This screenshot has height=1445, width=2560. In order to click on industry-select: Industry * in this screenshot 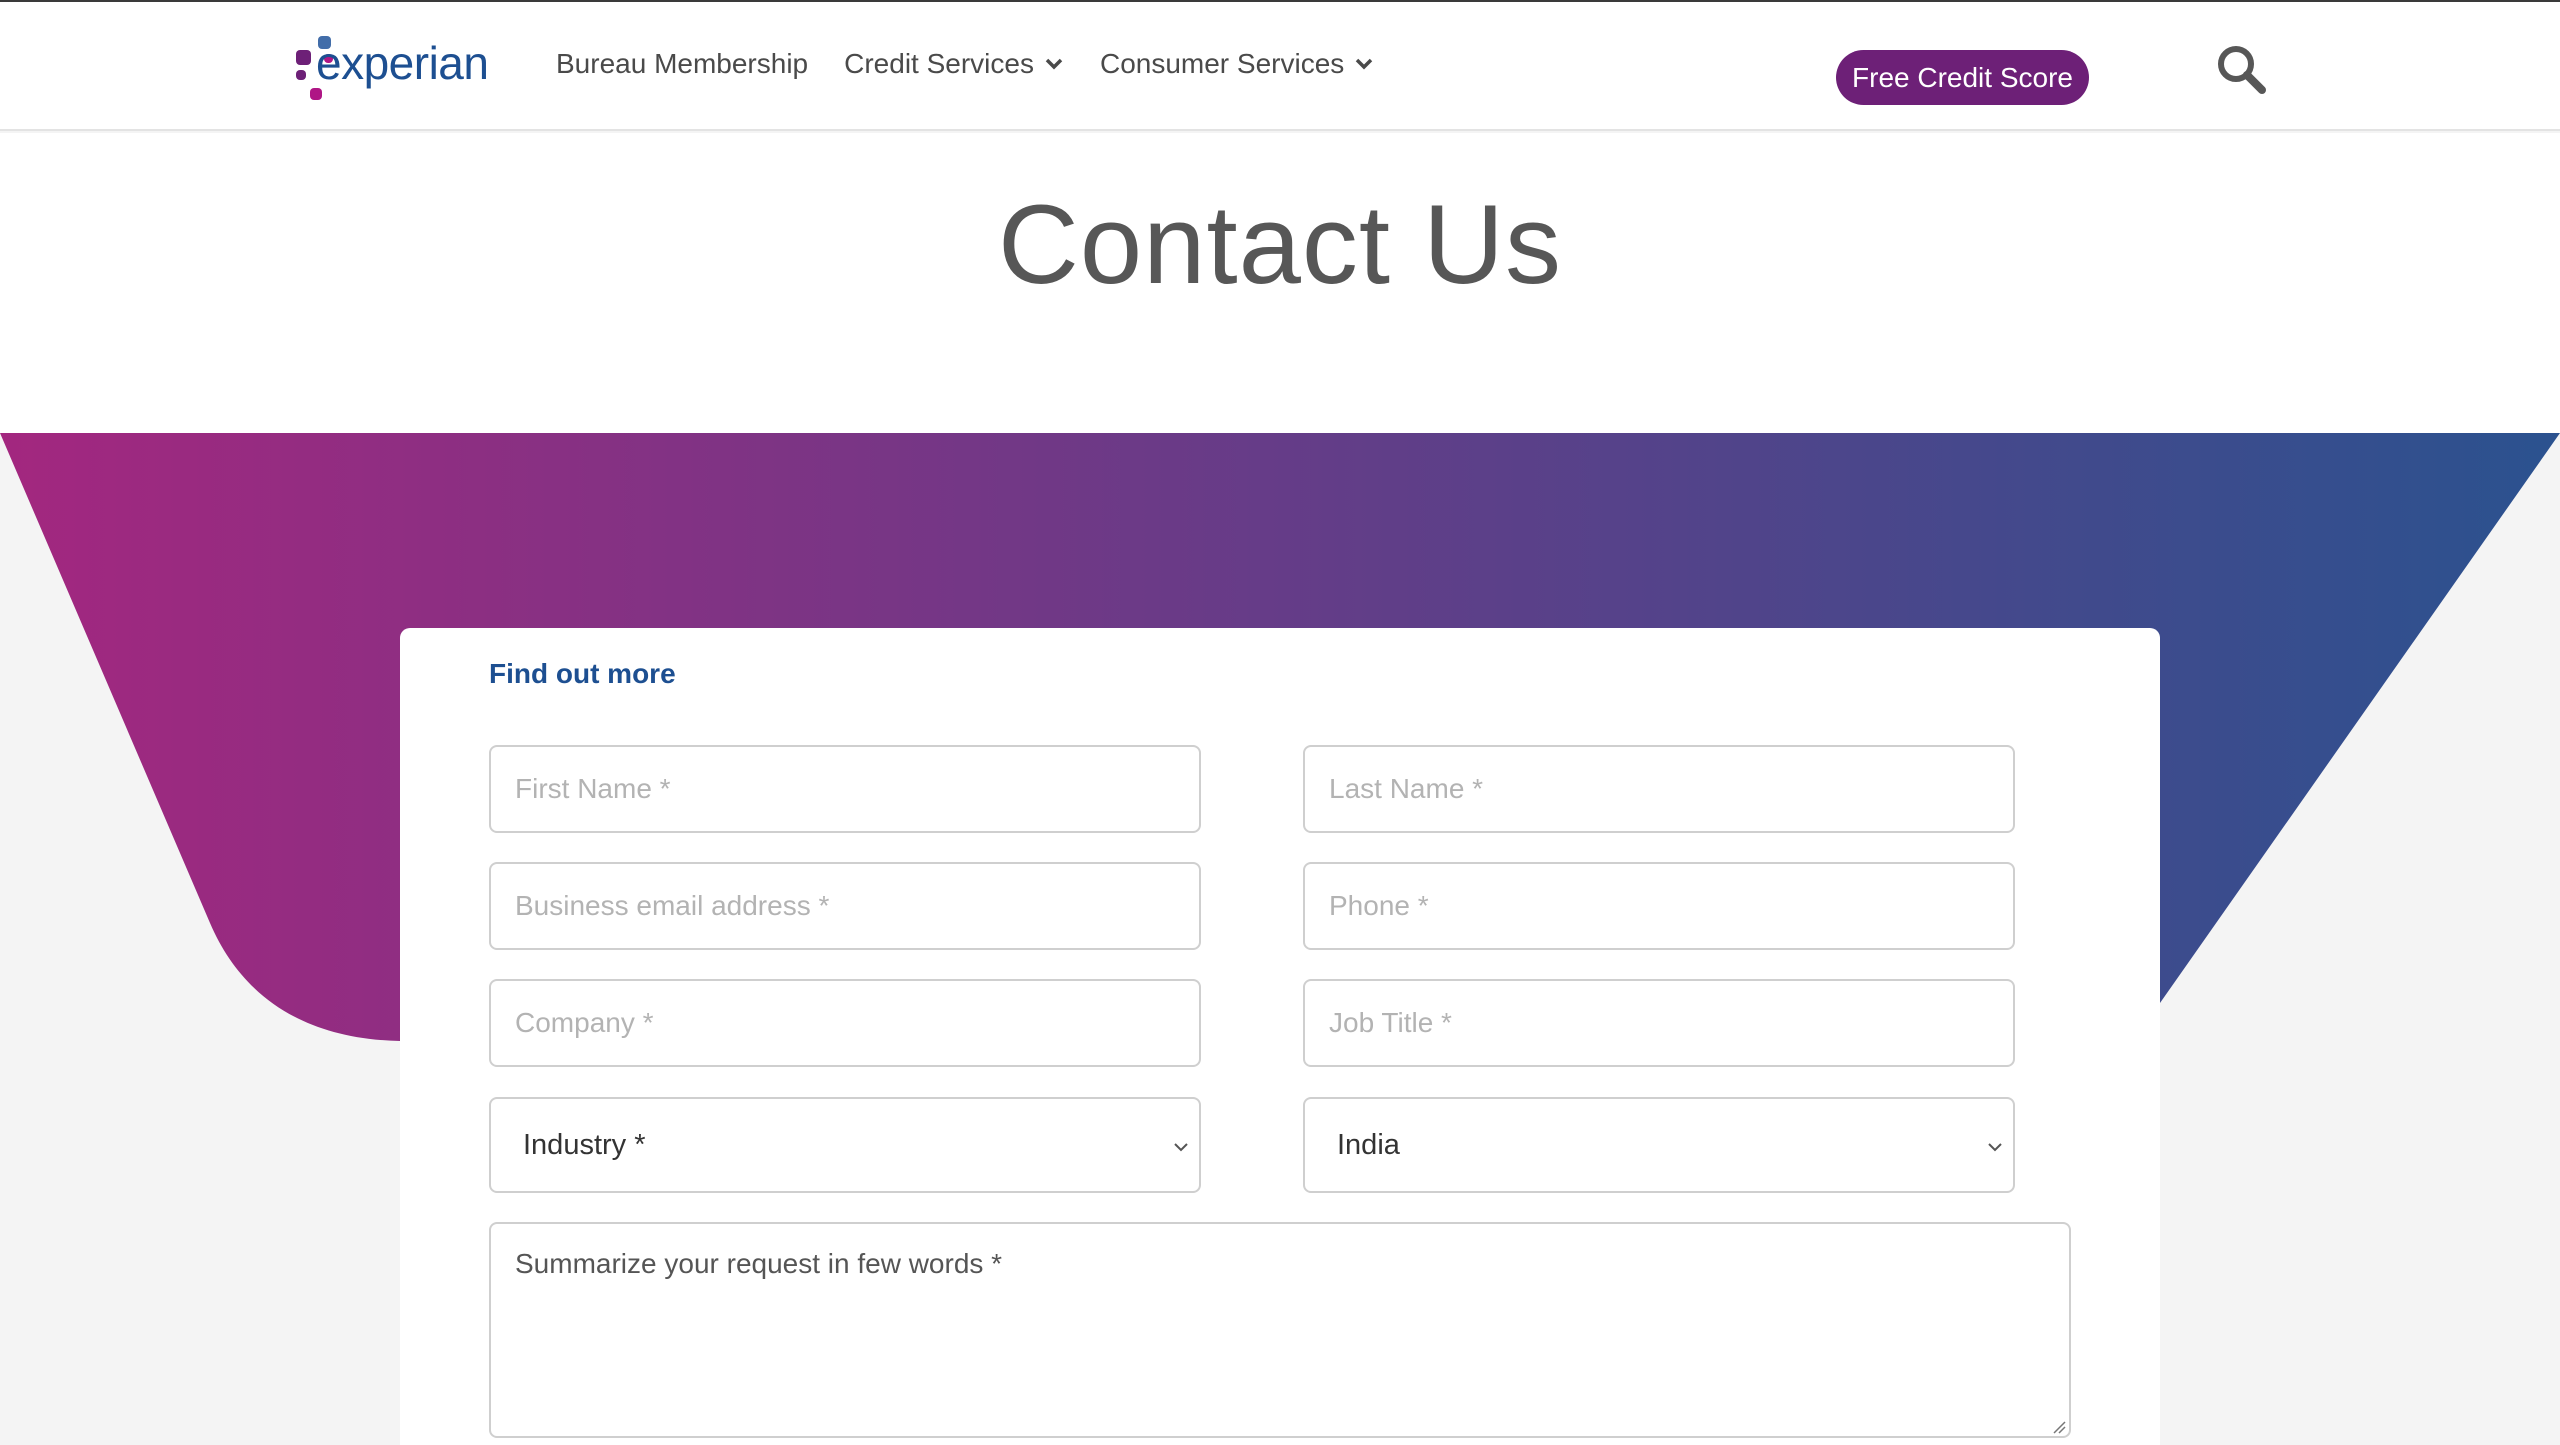, I will do `click(845, 1145)`.